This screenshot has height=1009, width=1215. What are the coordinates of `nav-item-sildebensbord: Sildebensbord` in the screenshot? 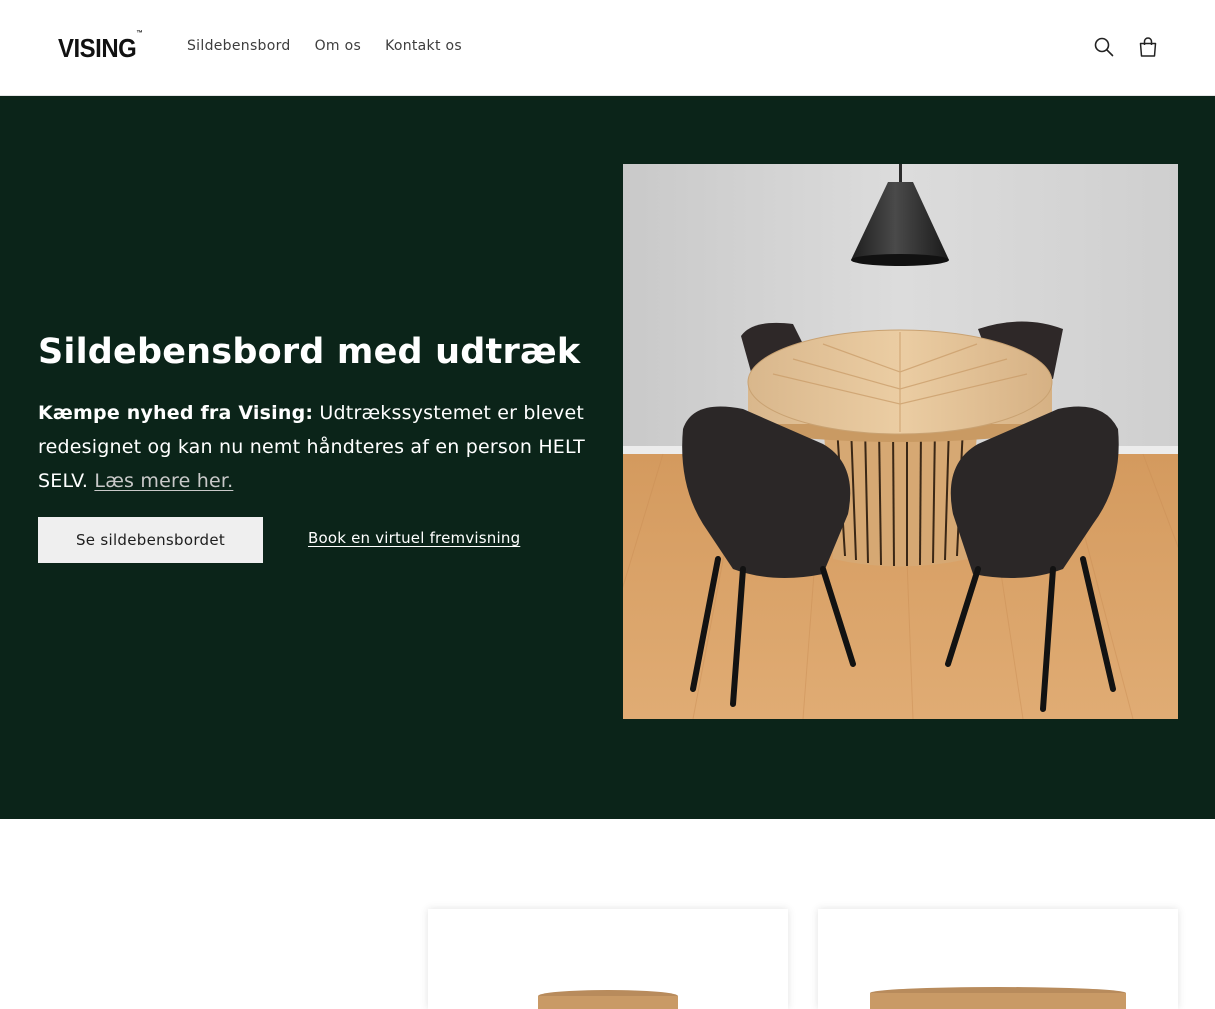 It's located at (239, 46).